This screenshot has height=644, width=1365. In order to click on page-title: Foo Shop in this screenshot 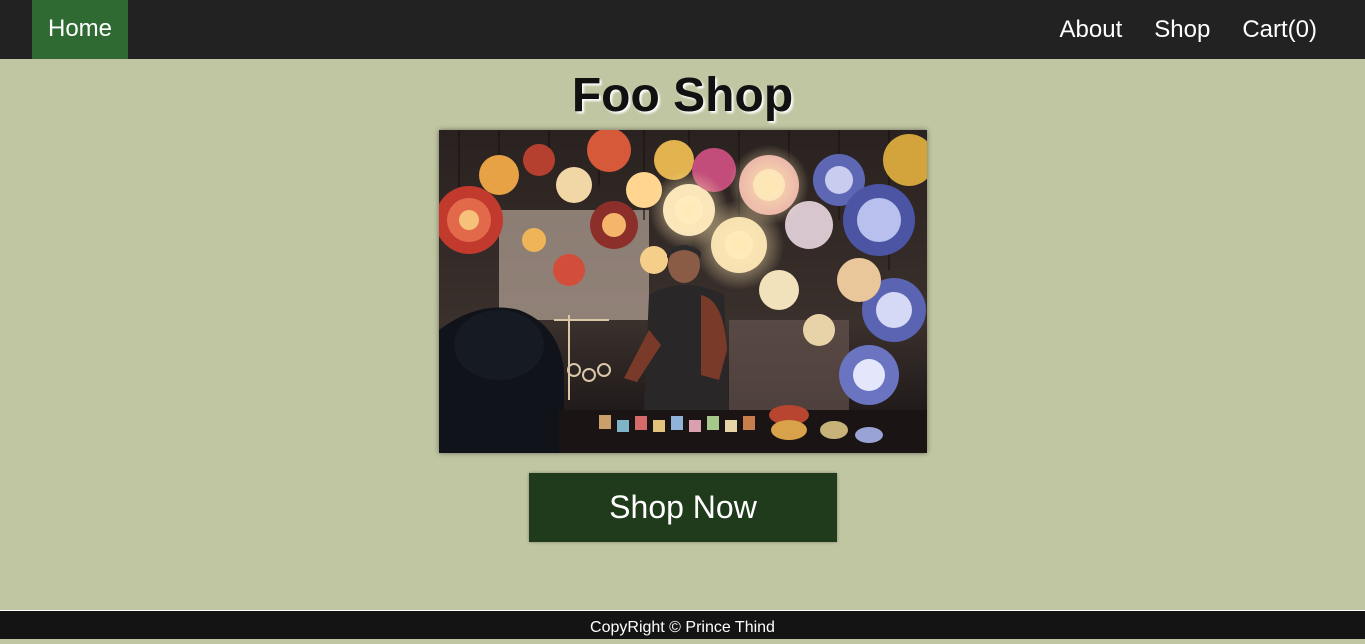, I will do `click(682, 95)`.